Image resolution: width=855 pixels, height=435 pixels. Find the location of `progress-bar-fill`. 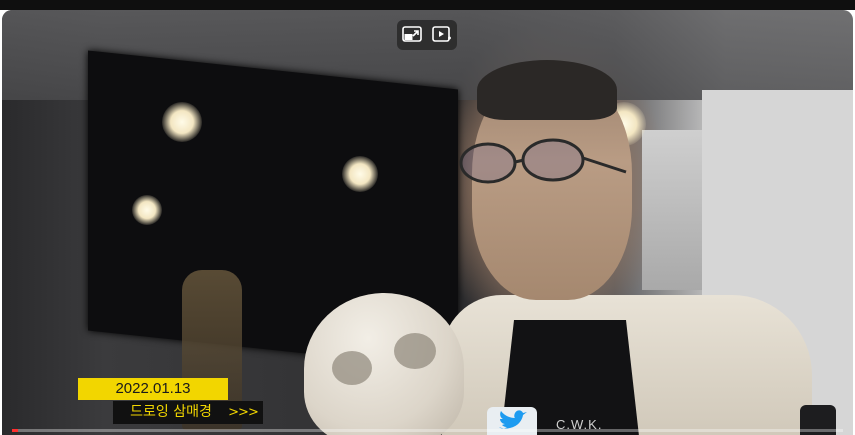

progress-bar-fill is located at coordinates (15, 430).